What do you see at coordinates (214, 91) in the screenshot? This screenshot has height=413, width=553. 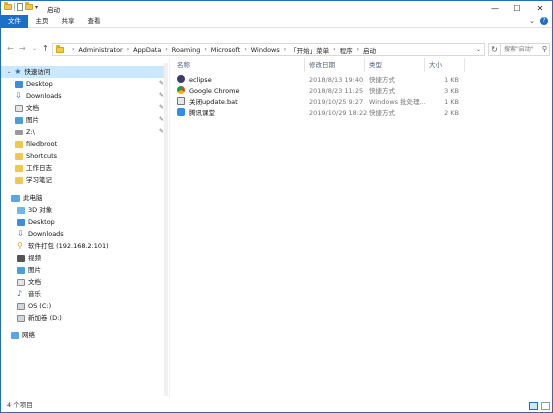 I see `file-name: Google Chrome` at bounding box center [214, 91].